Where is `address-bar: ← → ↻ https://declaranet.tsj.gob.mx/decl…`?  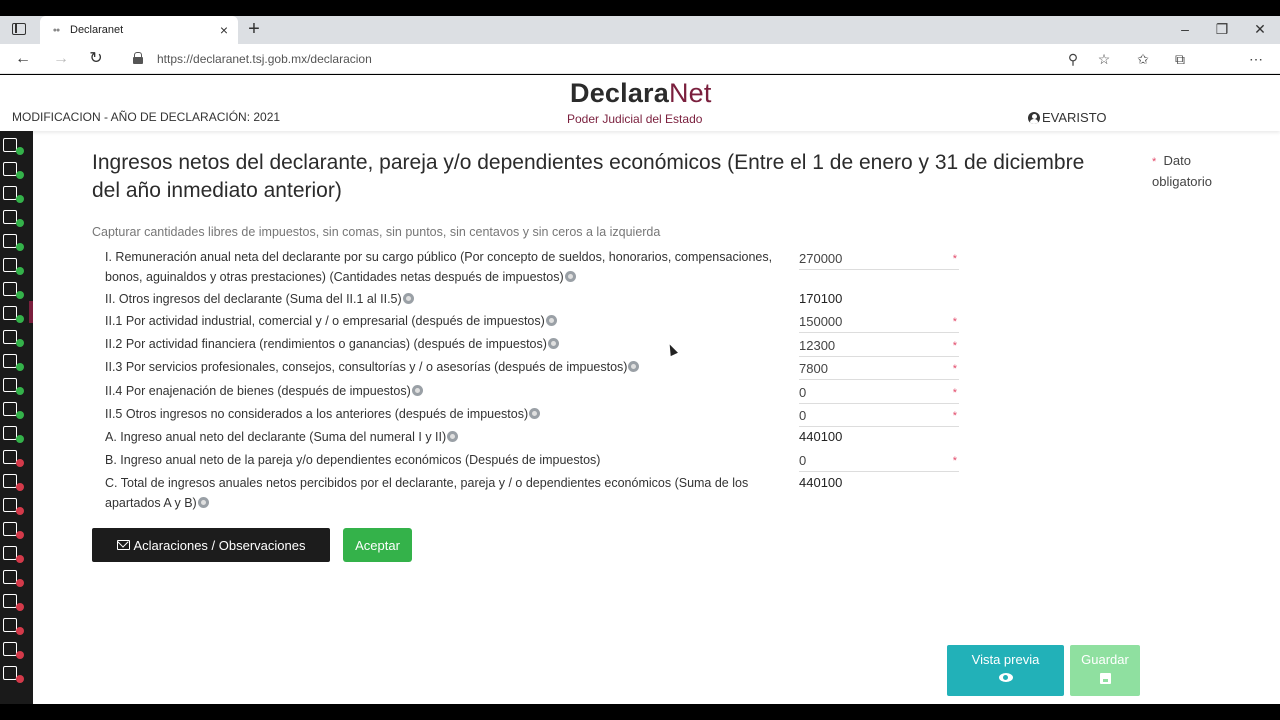 address-bar: ← → ↻ https://declaranet.tsj.gob.mx/decl… is located at coordinates (640, 78).